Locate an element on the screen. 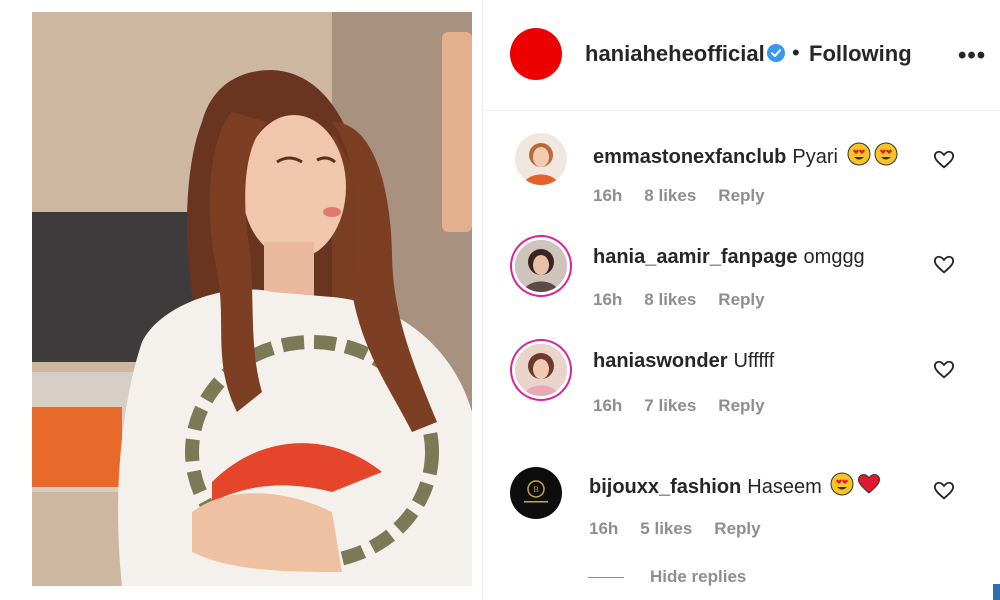 The width and height of the screenshot is (1000, 600). red-heart-emoji-icon is located at coordinates (869, 483).